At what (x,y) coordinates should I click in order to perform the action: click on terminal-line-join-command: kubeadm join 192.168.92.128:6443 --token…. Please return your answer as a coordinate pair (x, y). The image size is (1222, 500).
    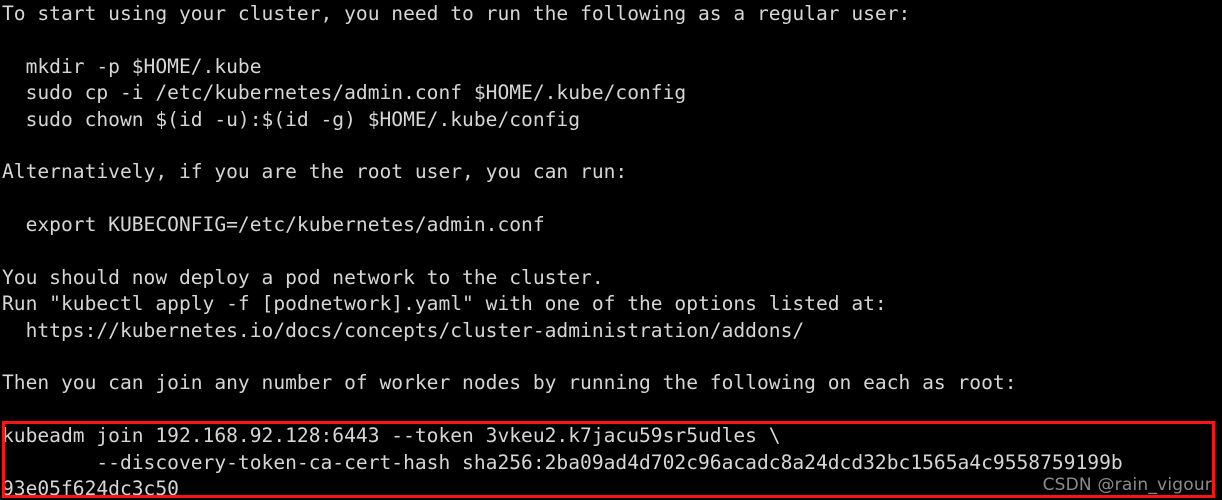
    Looking at the image, I should click on (391, 436).